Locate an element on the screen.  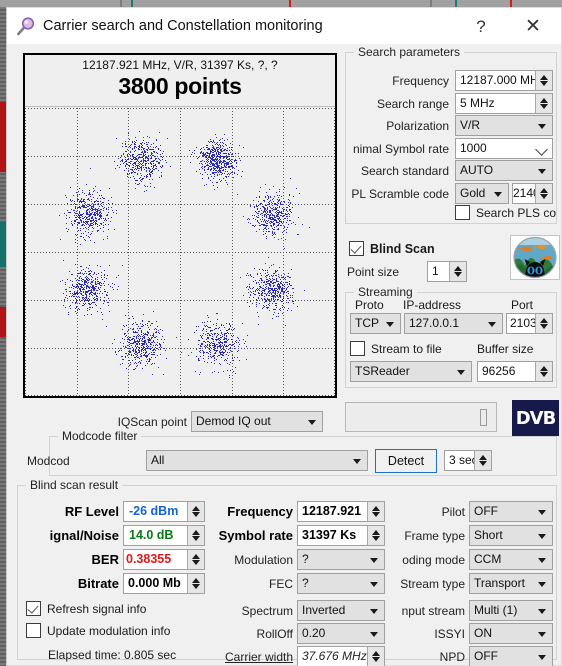
help-button: ? is located at coordinates (481, 26).